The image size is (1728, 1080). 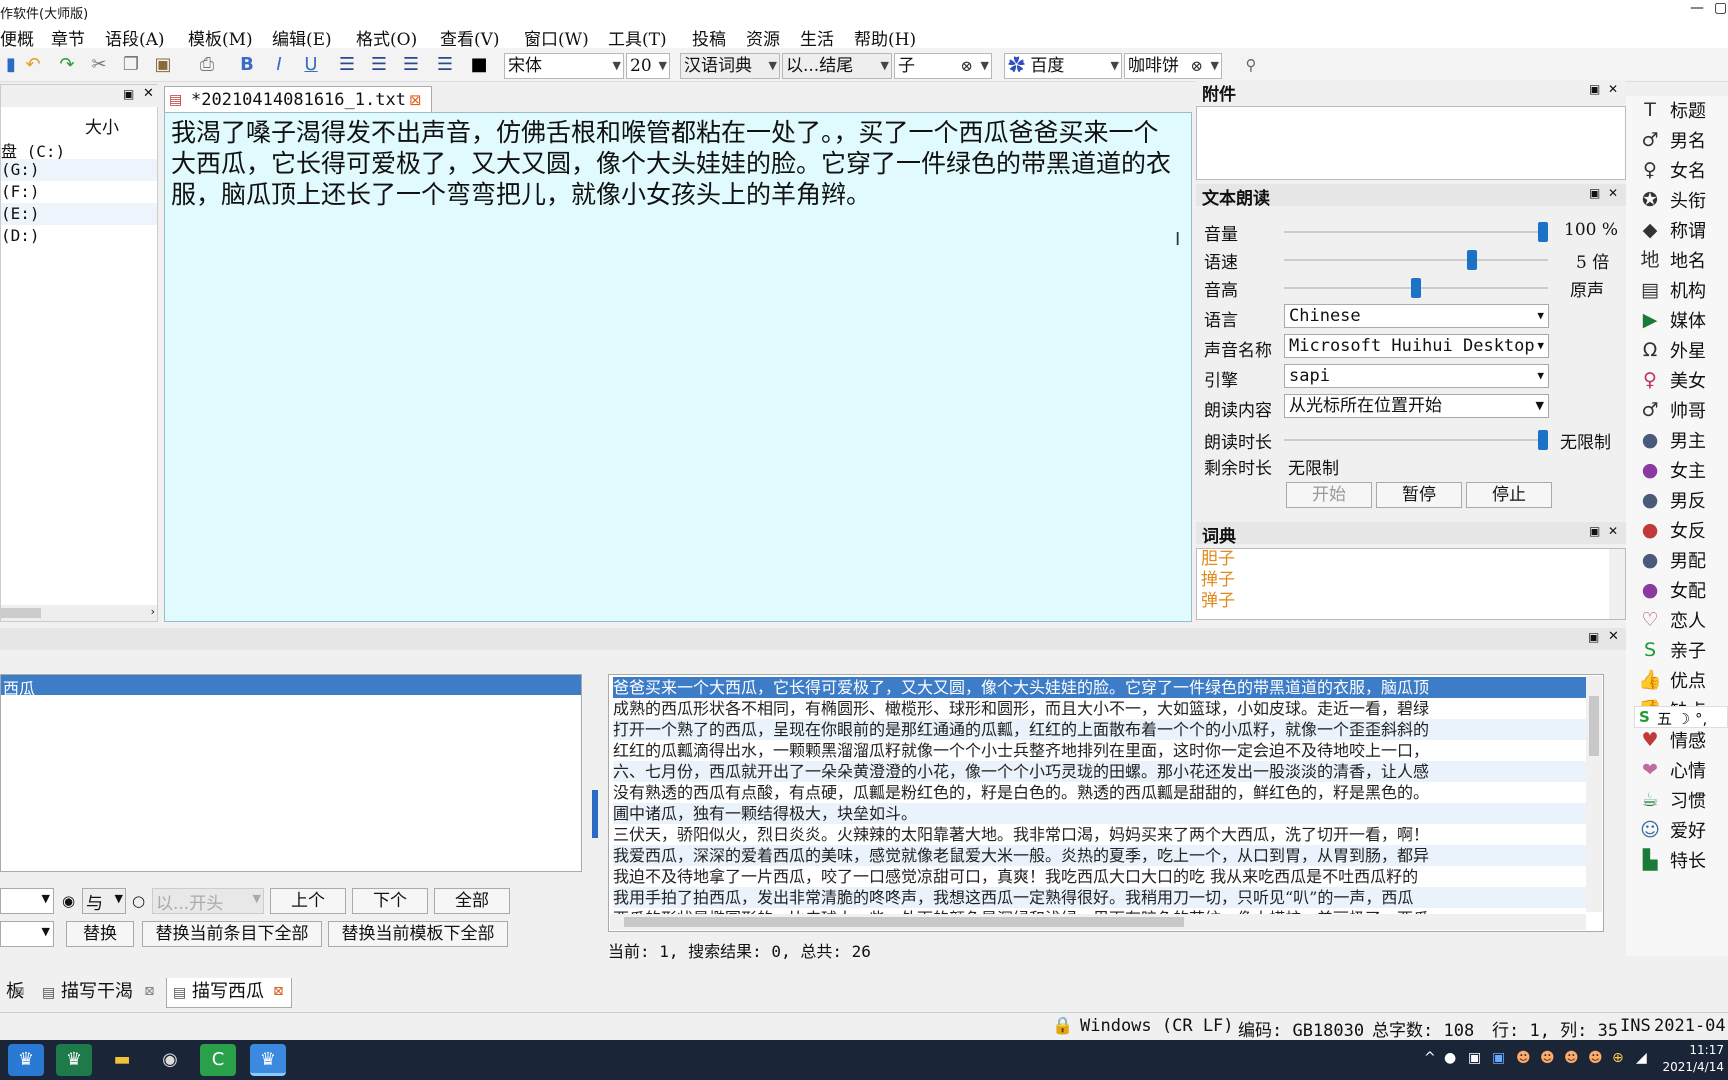 What do you see at coordinates (232, 934) in the screenshot?
I see `replace-item-button: 替换当前条目下全部` at bounding box center [232, 934].